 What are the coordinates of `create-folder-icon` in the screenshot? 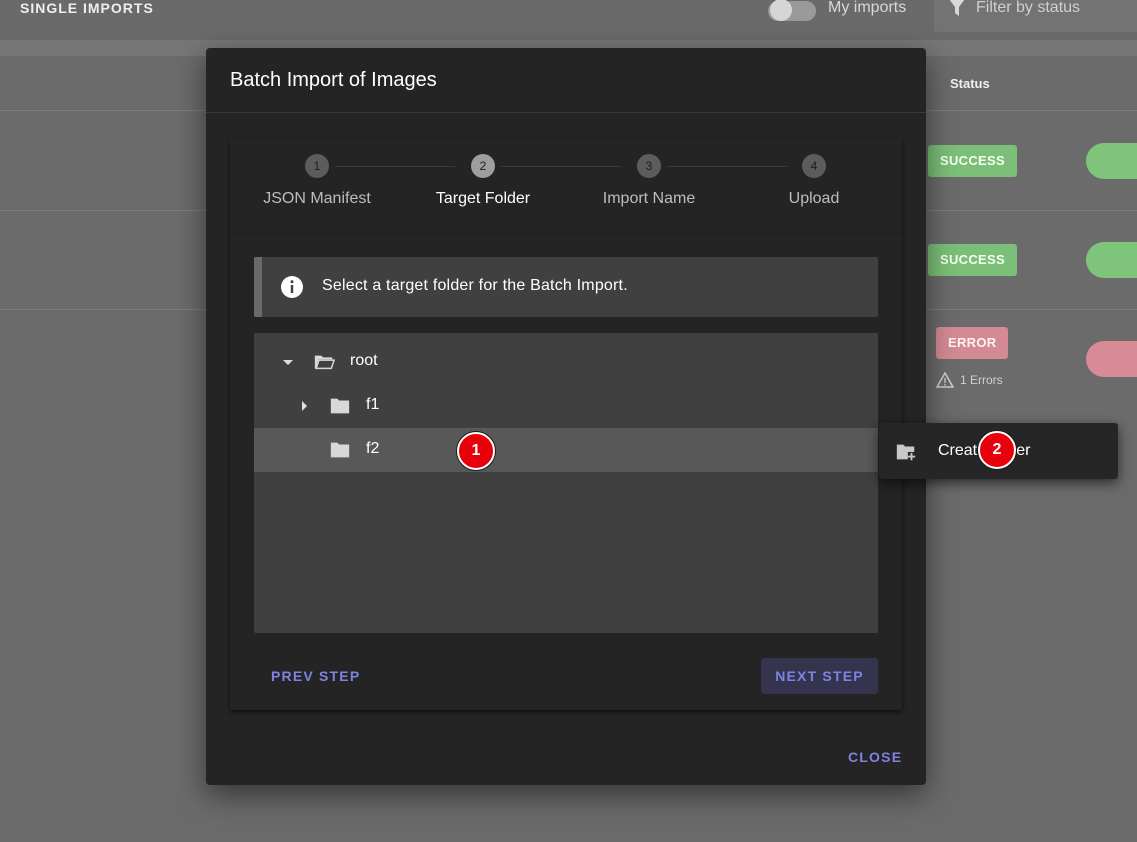 It's located at (906, 452).